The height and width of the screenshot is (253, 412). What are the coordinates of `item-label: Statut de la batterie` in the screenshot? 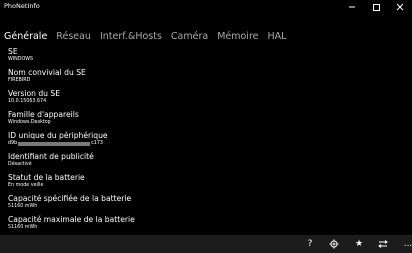 It's located at (46, 177).